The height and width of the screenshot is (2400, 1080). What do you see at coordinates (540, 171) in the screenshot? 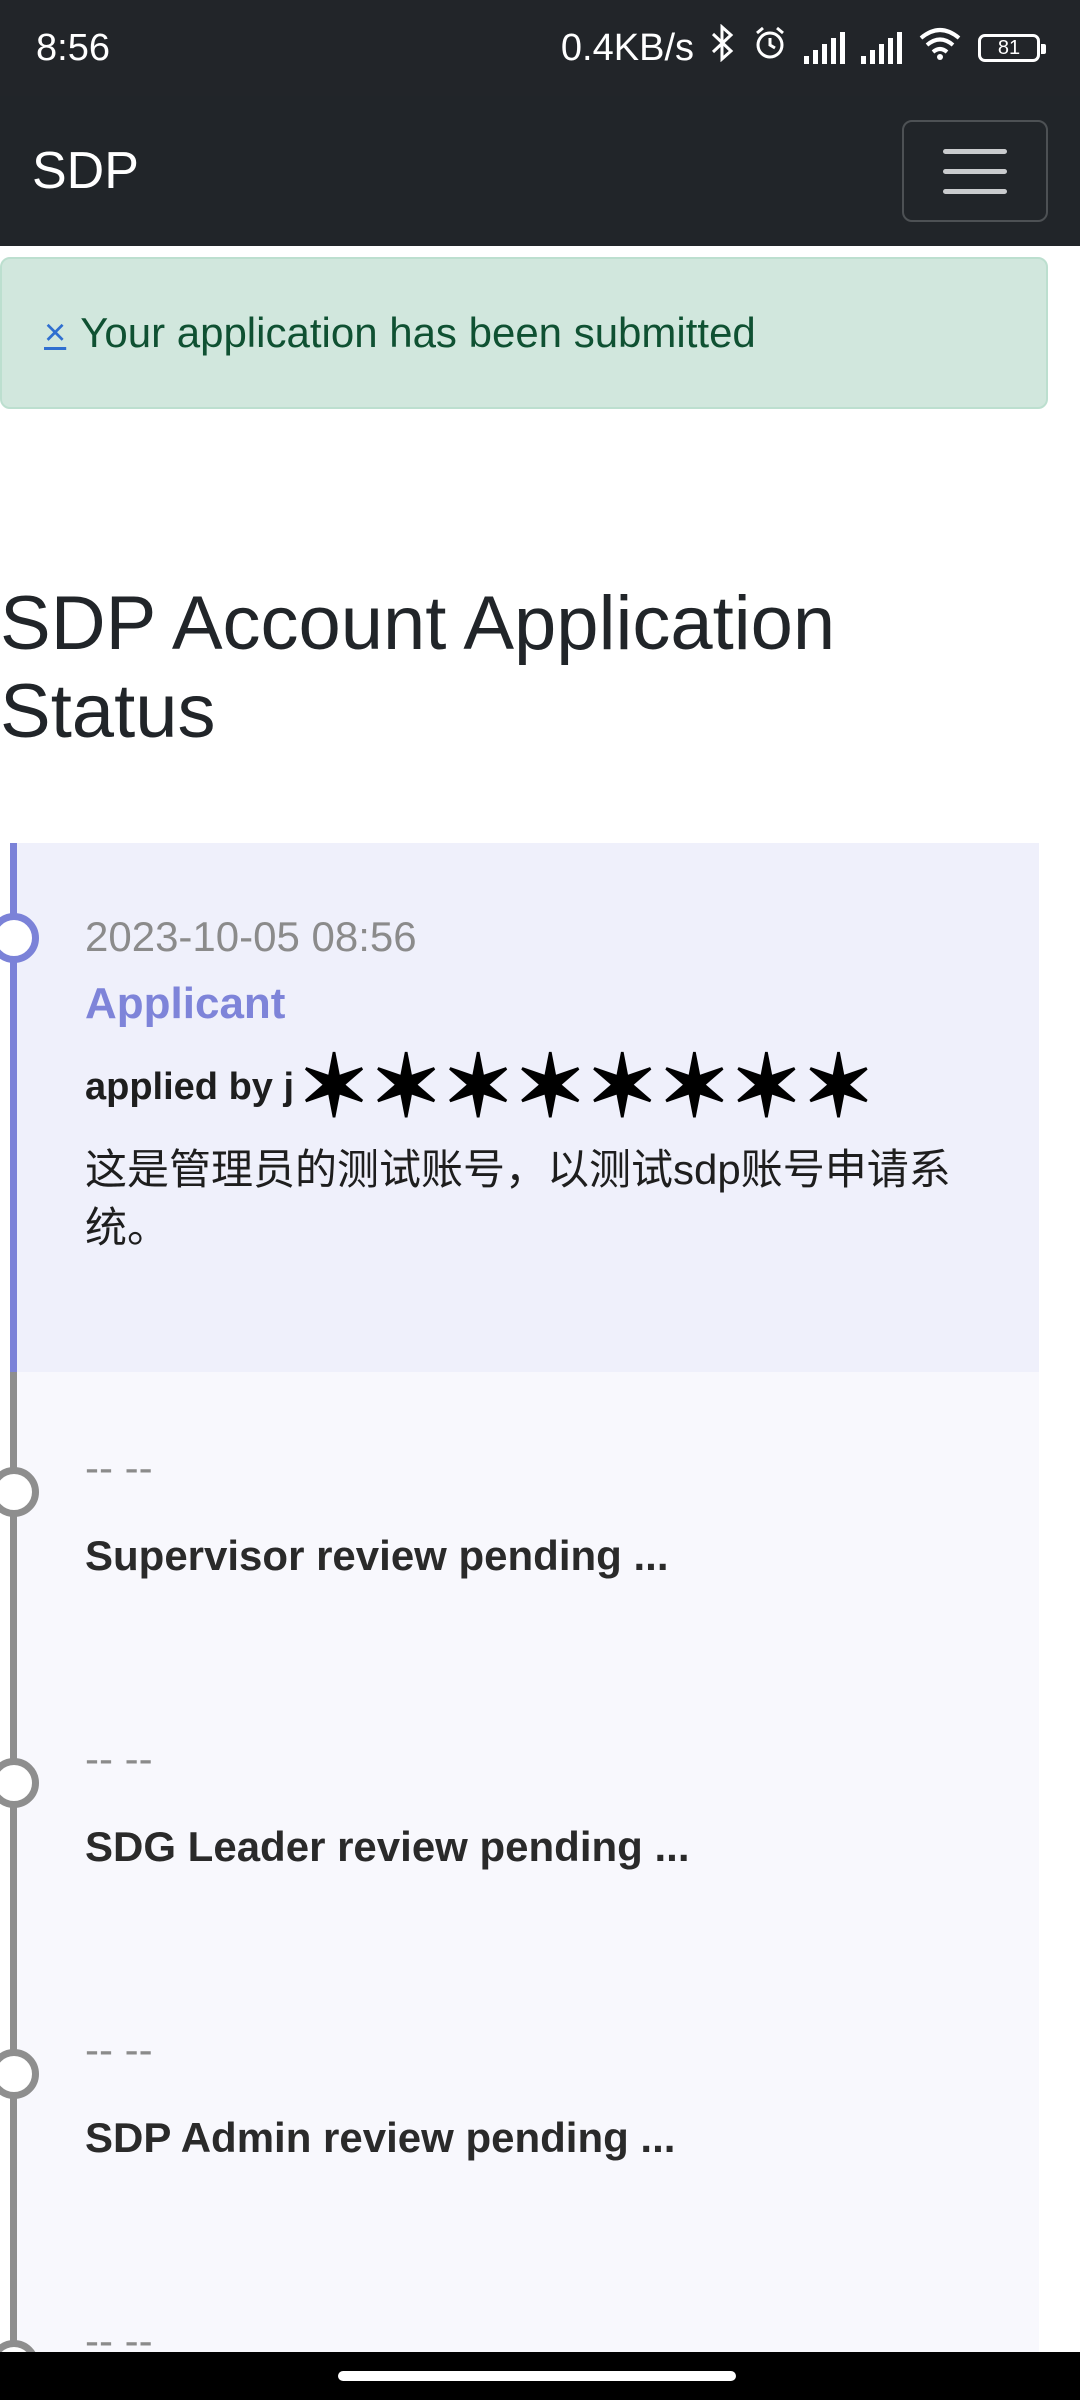
I see `top-navbar: SDP` at bounding box center [540, 171].